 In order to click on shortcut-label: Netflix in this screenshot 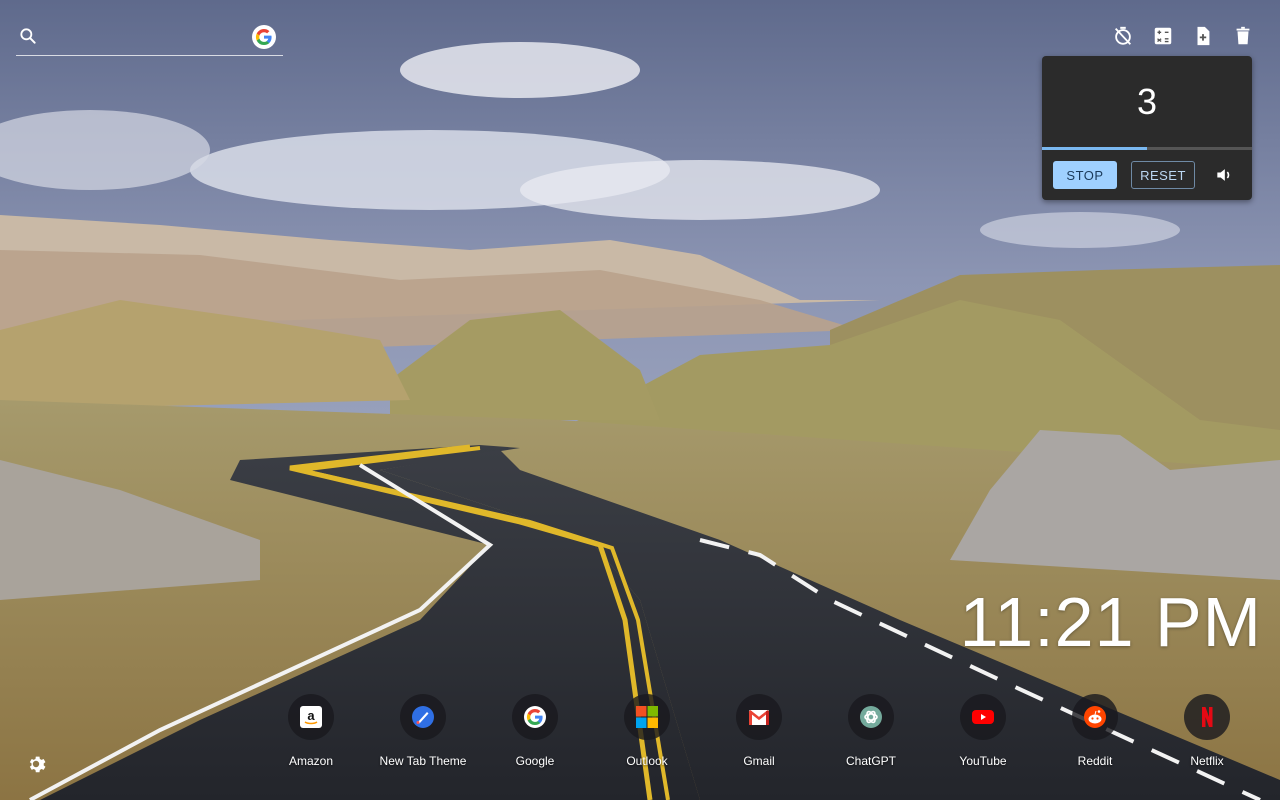, I will do `click(1207, 761)`.